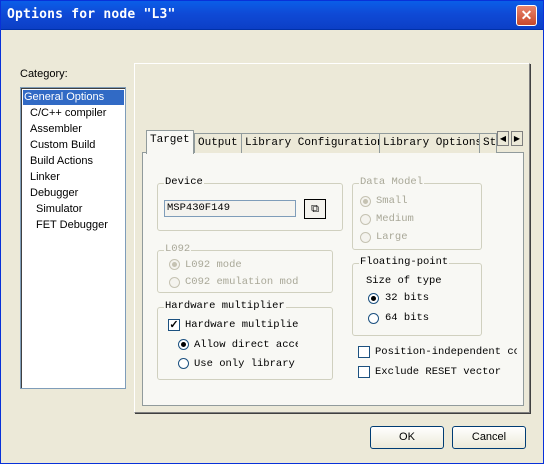 Image resolution: width=544 pixels, height=464 pixels. What do you see at coordinates (433, 143) in the screenshot?
I see `tab-library-options: Library Options` at bounding box center [433, 143].